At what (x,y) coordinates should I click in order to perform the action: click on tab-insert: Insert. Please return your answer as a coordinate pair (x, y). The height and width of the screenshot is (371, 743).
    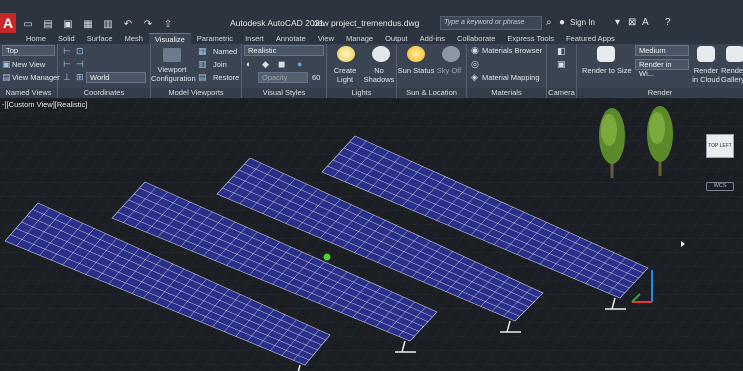
    Looking at the image, I should click on (254, 38).